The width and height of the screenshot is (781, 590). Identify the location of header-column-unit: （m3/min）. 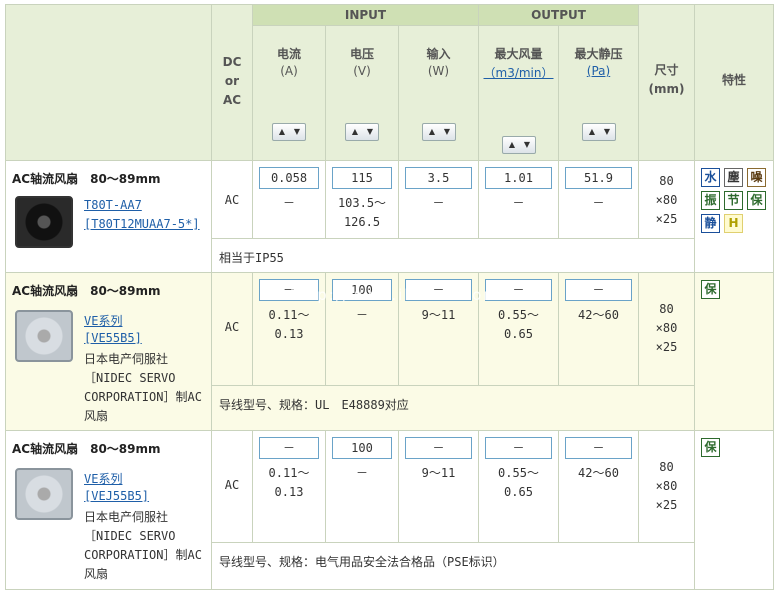
(518, 72).